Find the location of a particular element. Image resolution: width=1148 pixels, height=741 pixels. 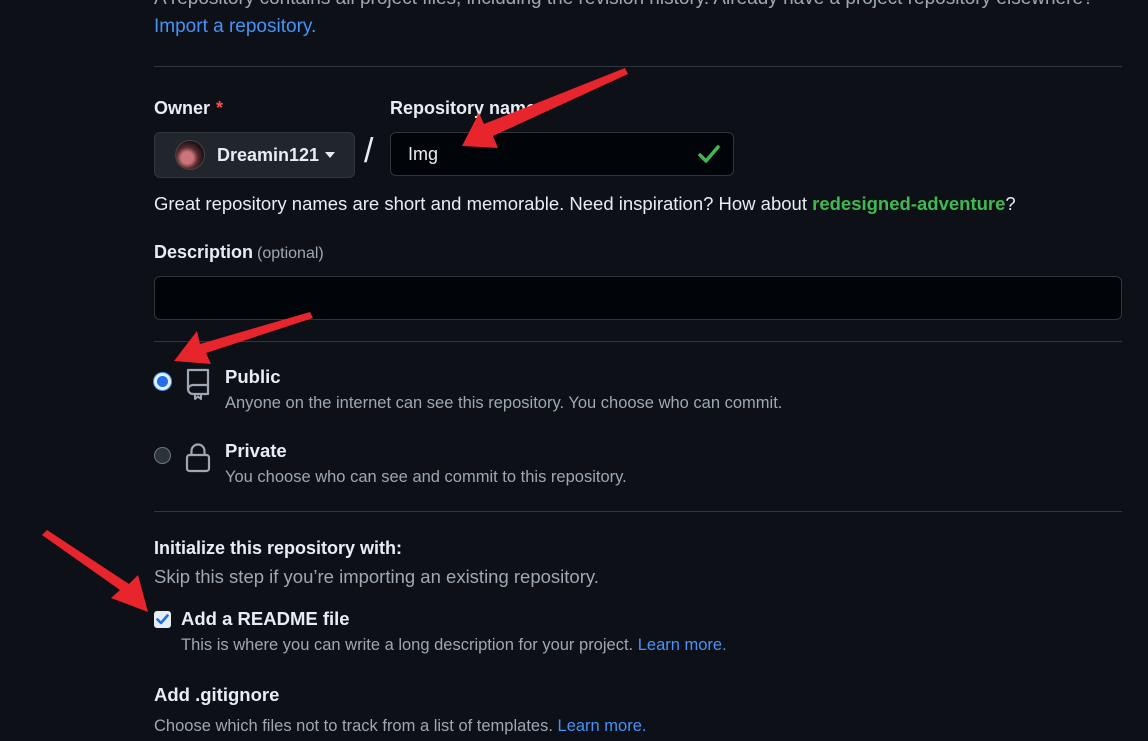

name-suggestion-link: redesigned-adventure is located at coordinates (908, 203).